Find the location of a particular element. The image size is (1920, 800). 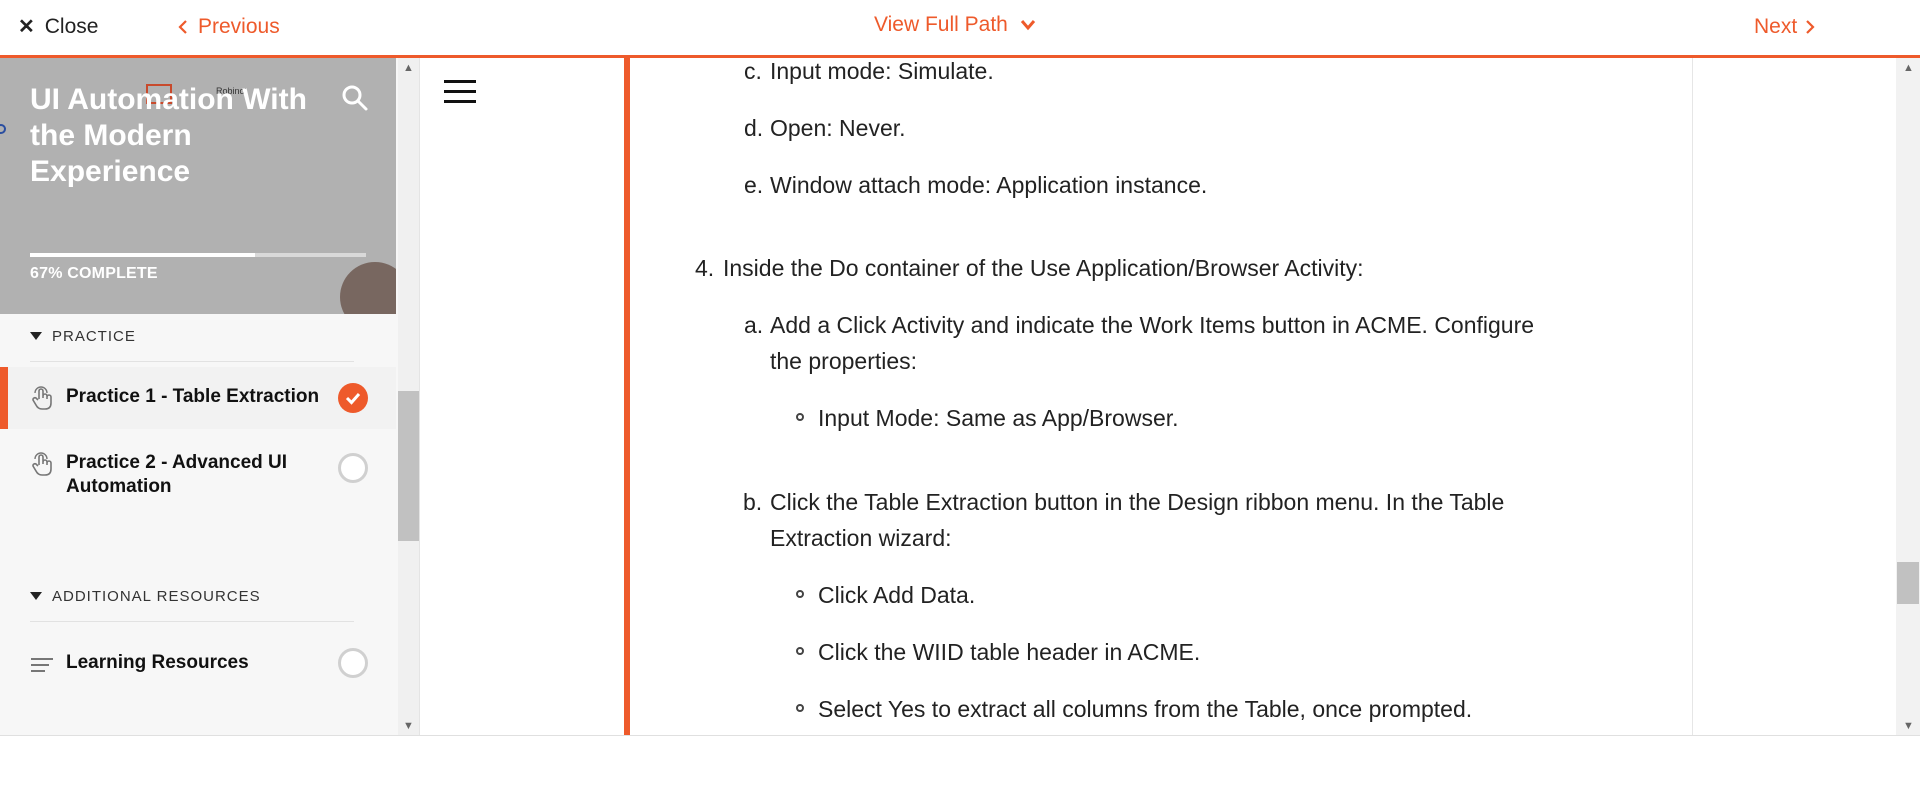

close-icon: ✕ is located at coordinates (26, 27).